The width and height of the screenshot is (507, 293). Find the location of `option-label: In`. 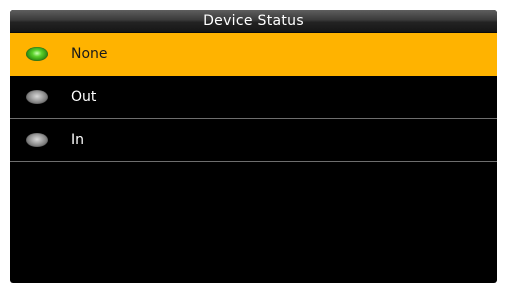

option-label: In is located at coordinates (78, 140).